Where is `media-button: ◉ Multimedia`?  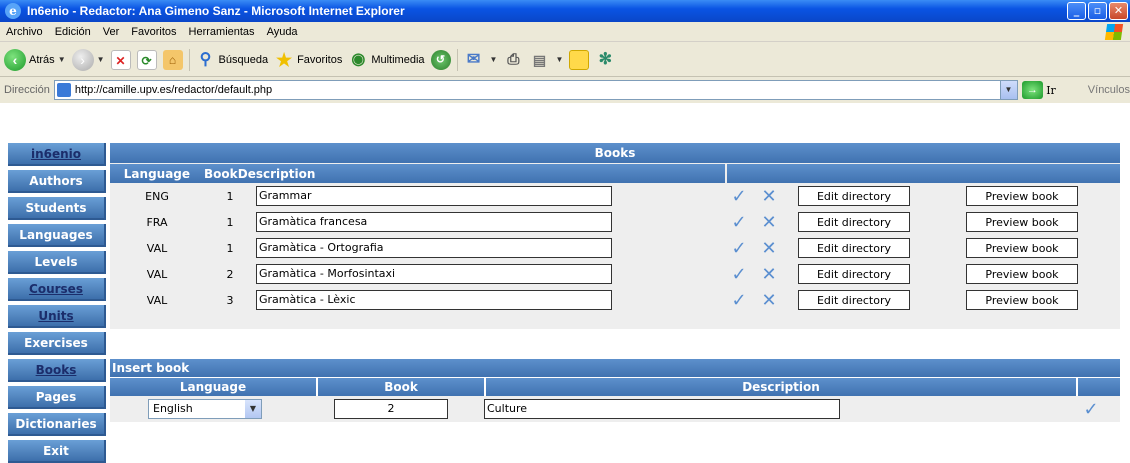
media-button: ◉ Multimedia is located at coordinates (386, 60).